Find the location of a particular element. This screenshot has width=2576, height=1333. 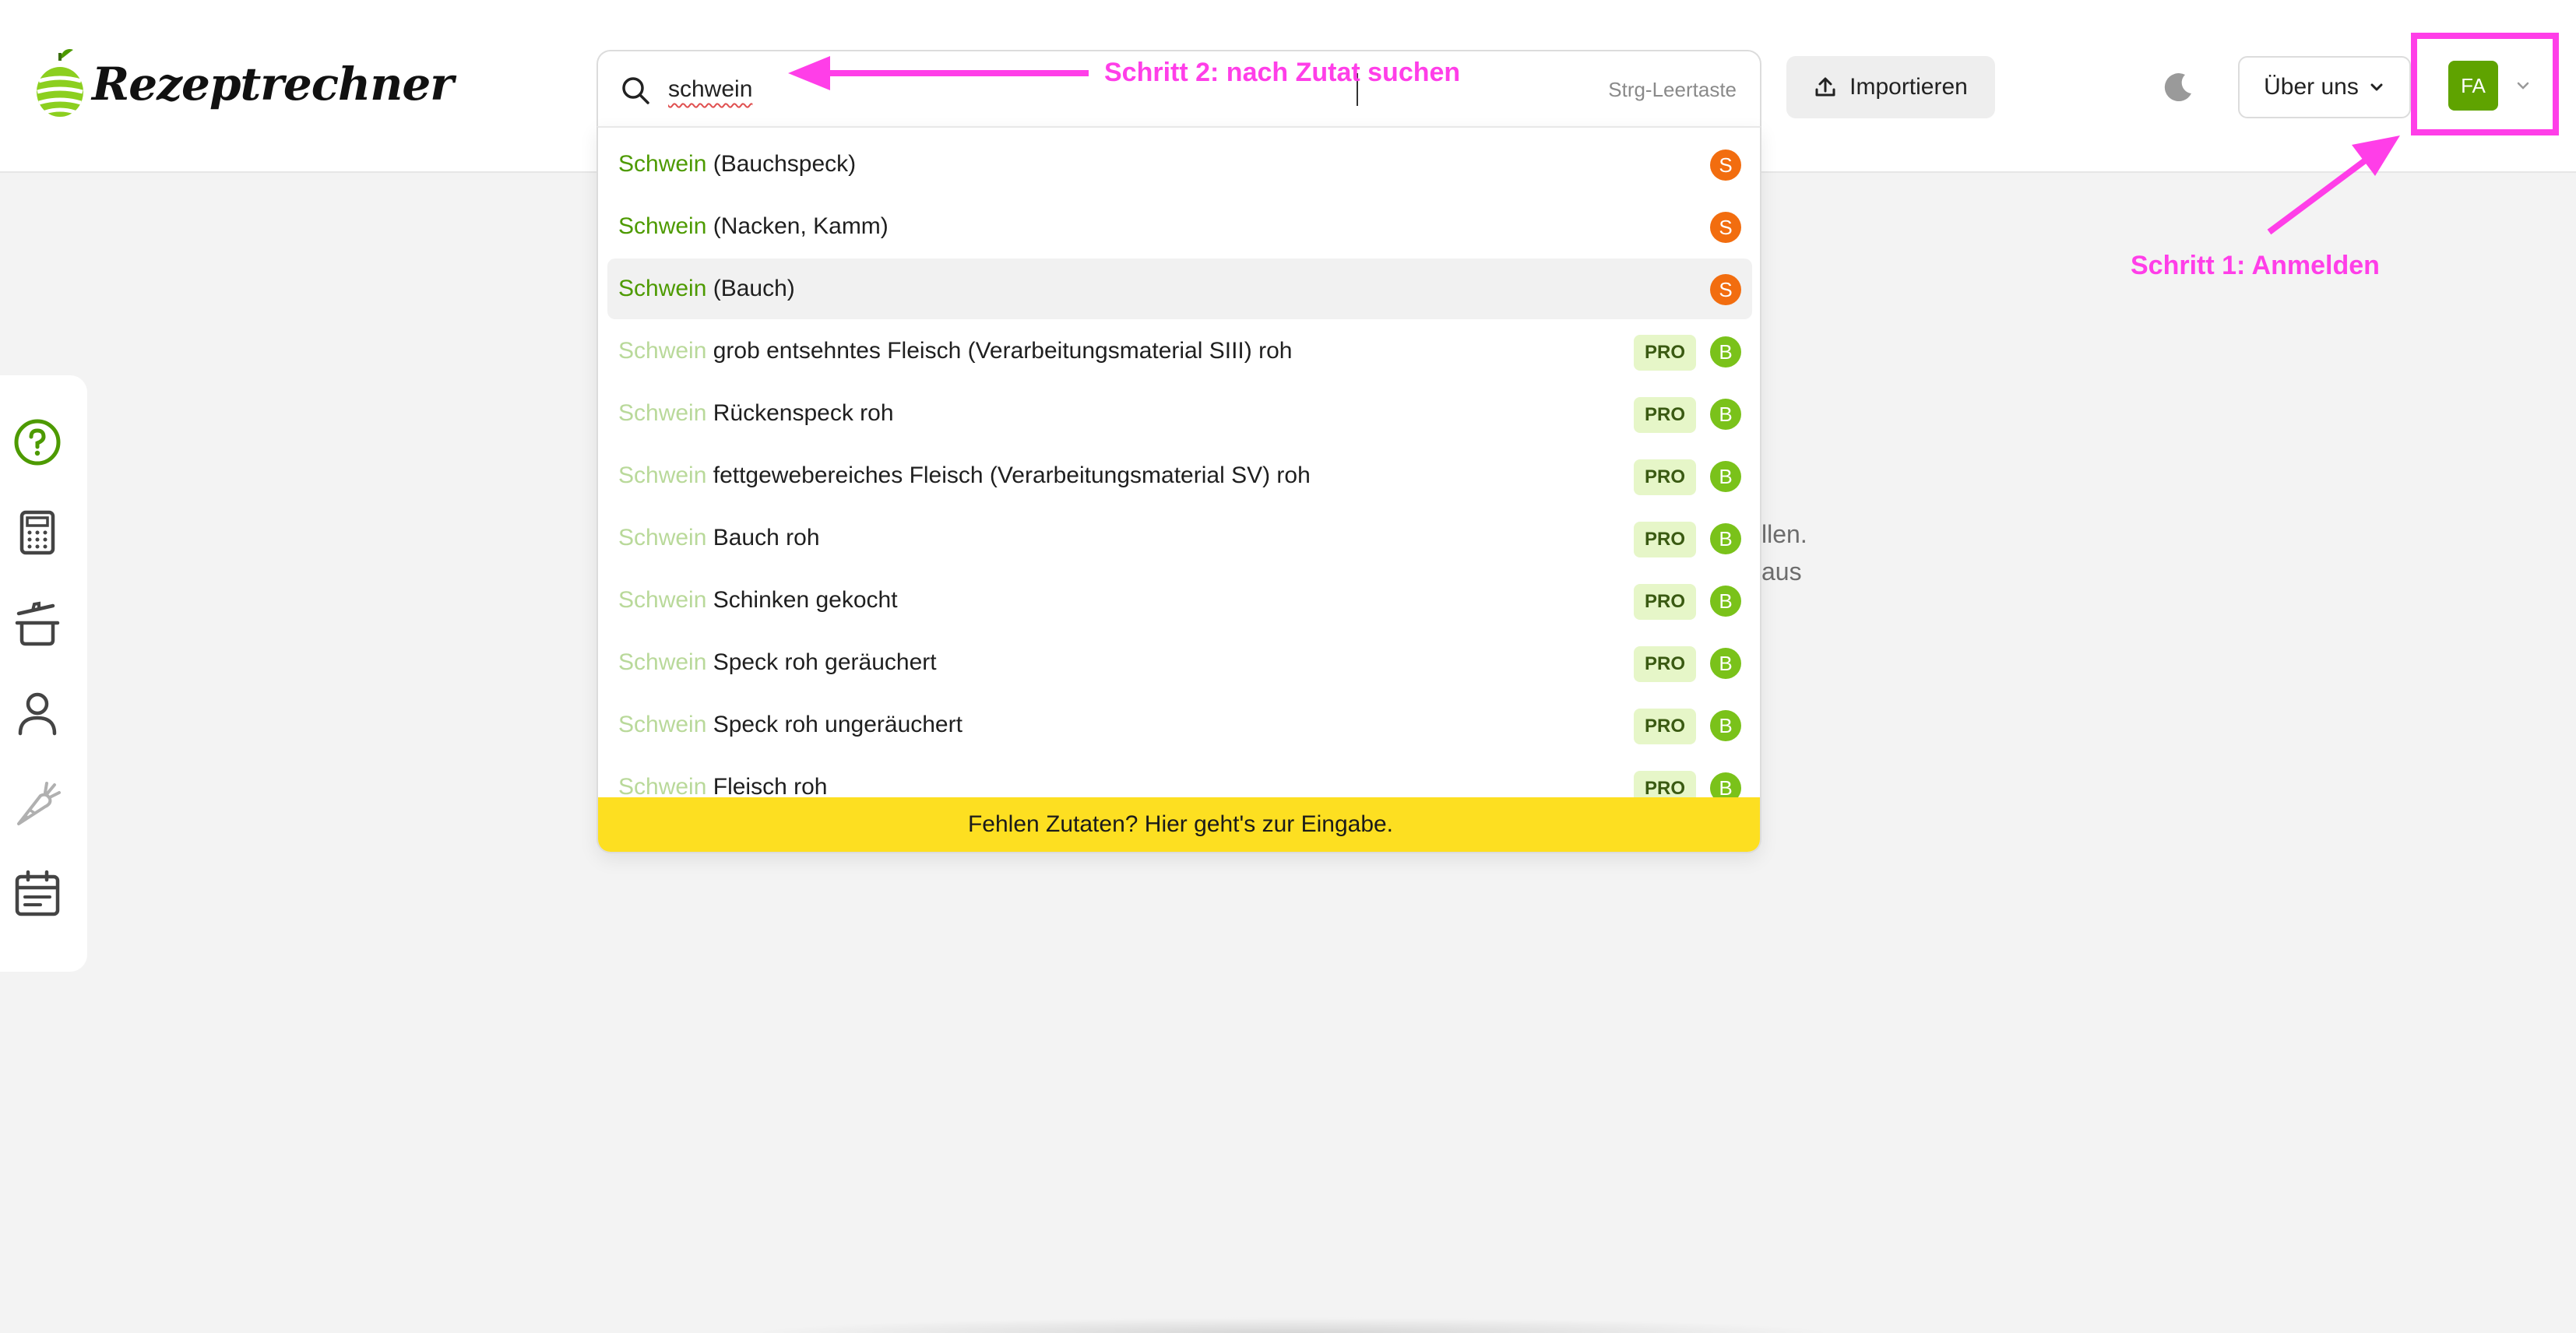

search-icon is located at coordinates (635, 90).